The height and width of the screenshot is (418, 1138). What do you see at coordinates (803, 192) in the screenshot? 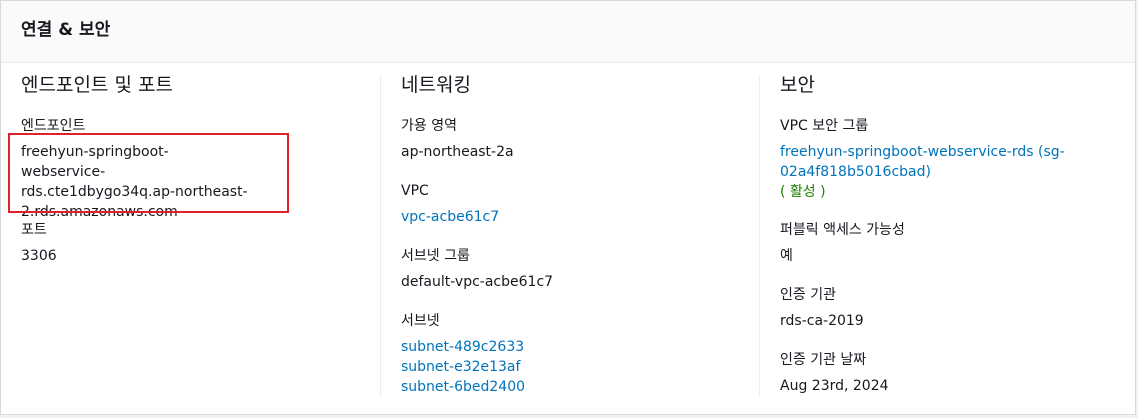
I see `security-group-status: ( 활성 )` at bounding box center [803, 192].